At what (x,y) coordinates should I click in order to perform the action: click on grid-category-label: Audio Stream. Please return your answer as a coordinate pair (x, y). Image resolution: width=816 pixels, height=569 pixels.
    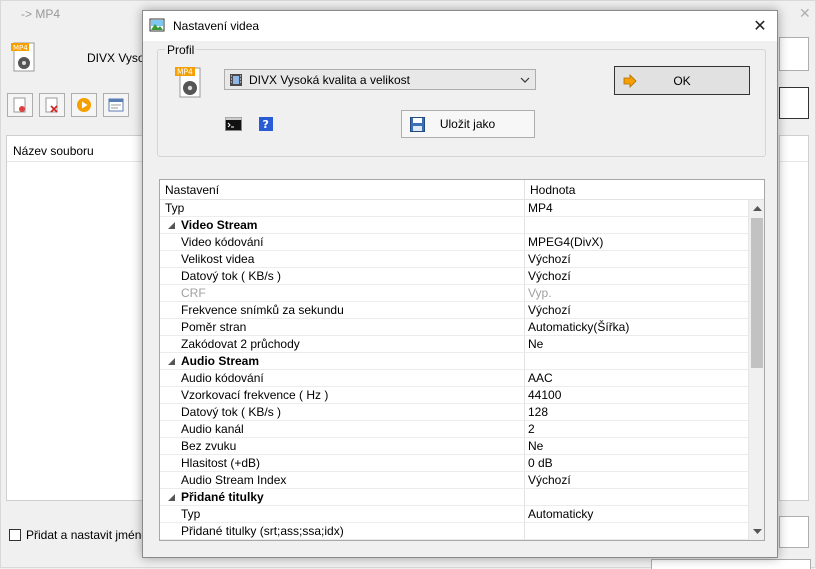
    Looking at the image, I should click on (220, 361).